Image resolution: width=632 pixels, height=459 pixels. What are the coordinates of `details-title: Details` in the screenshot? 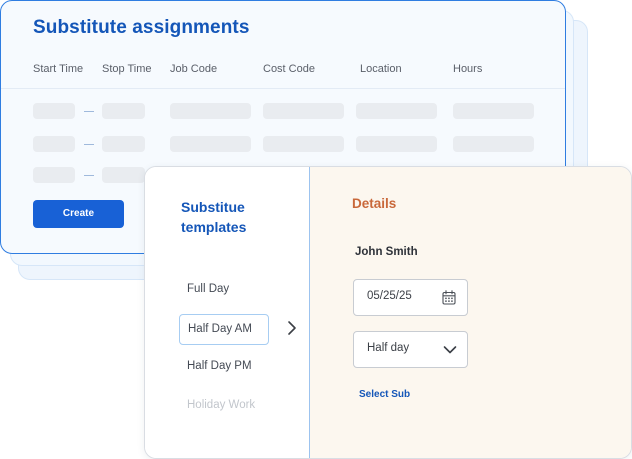 It's located at (374, 203).